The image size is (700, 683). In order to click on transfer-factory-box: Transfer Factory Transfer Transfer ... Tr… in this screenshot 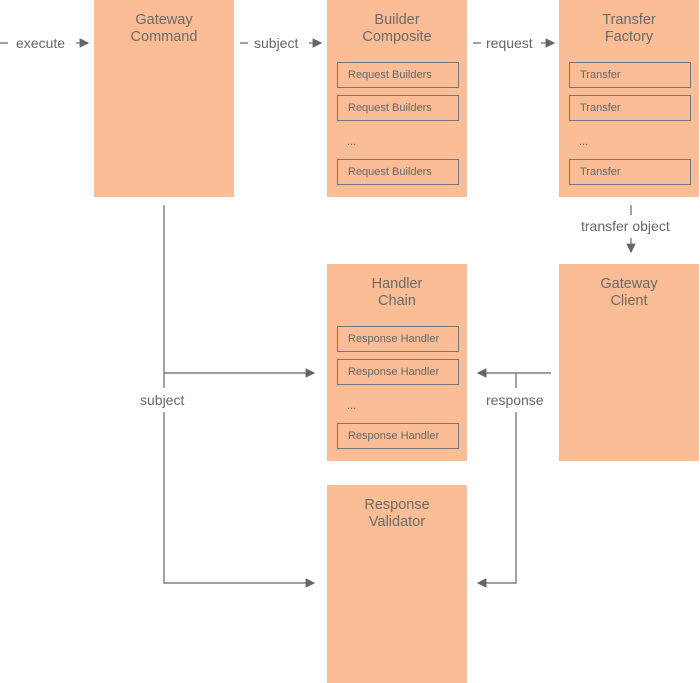, I will do `click(629, 98)`.